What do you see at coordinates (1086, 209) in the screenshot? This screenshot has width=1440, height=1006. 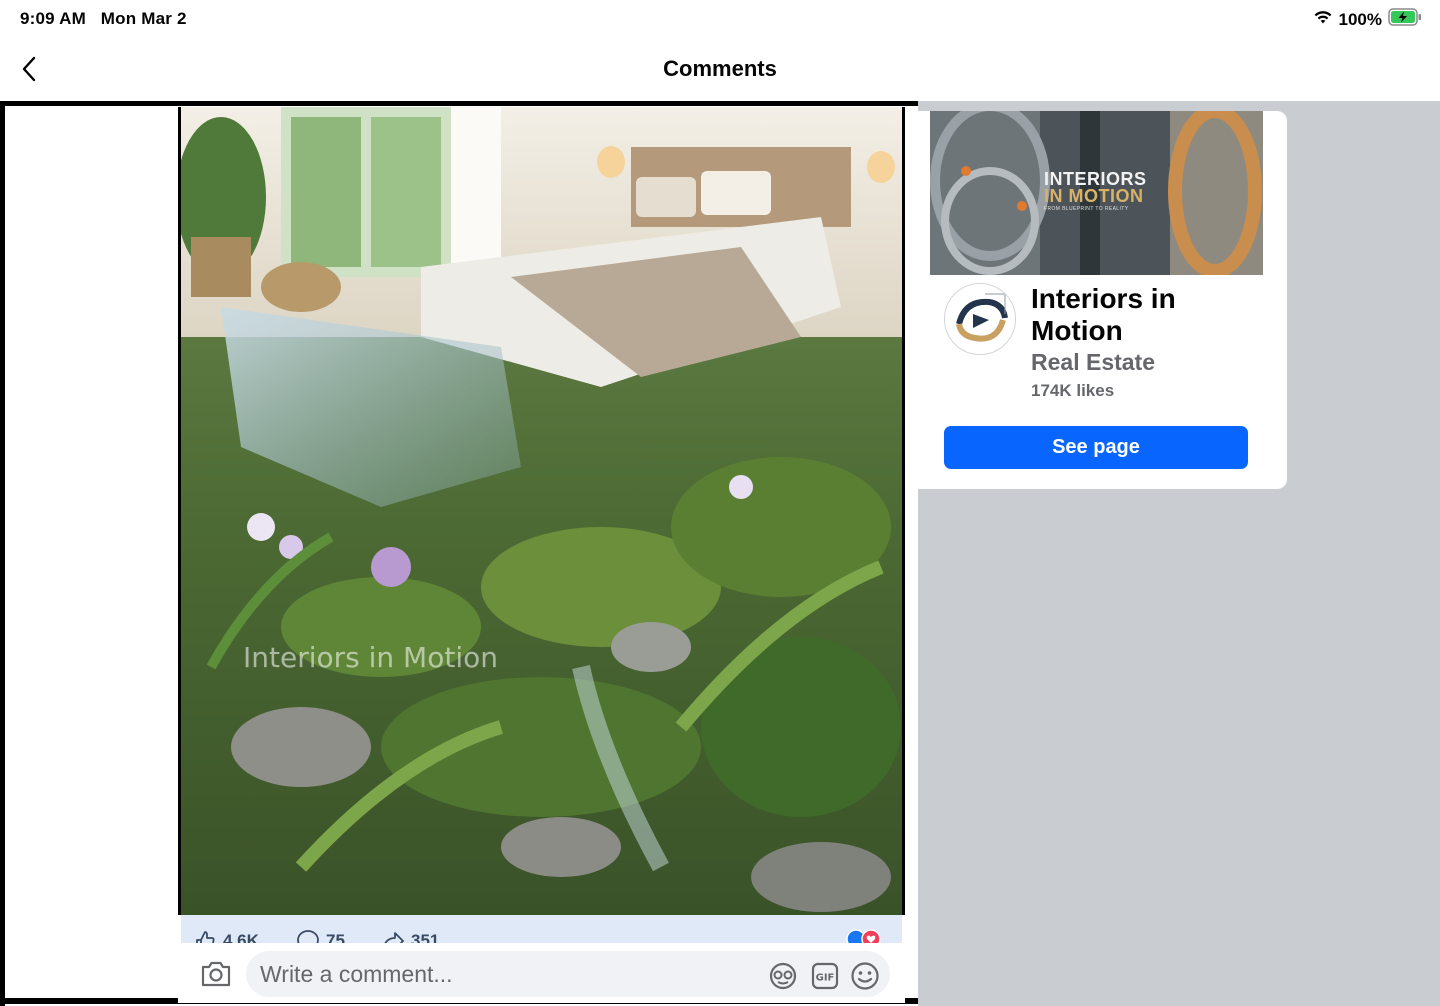 I see `cover-tagline: FROM BLUEPRINT TO REALITY` at bounding box center [1086, 209].